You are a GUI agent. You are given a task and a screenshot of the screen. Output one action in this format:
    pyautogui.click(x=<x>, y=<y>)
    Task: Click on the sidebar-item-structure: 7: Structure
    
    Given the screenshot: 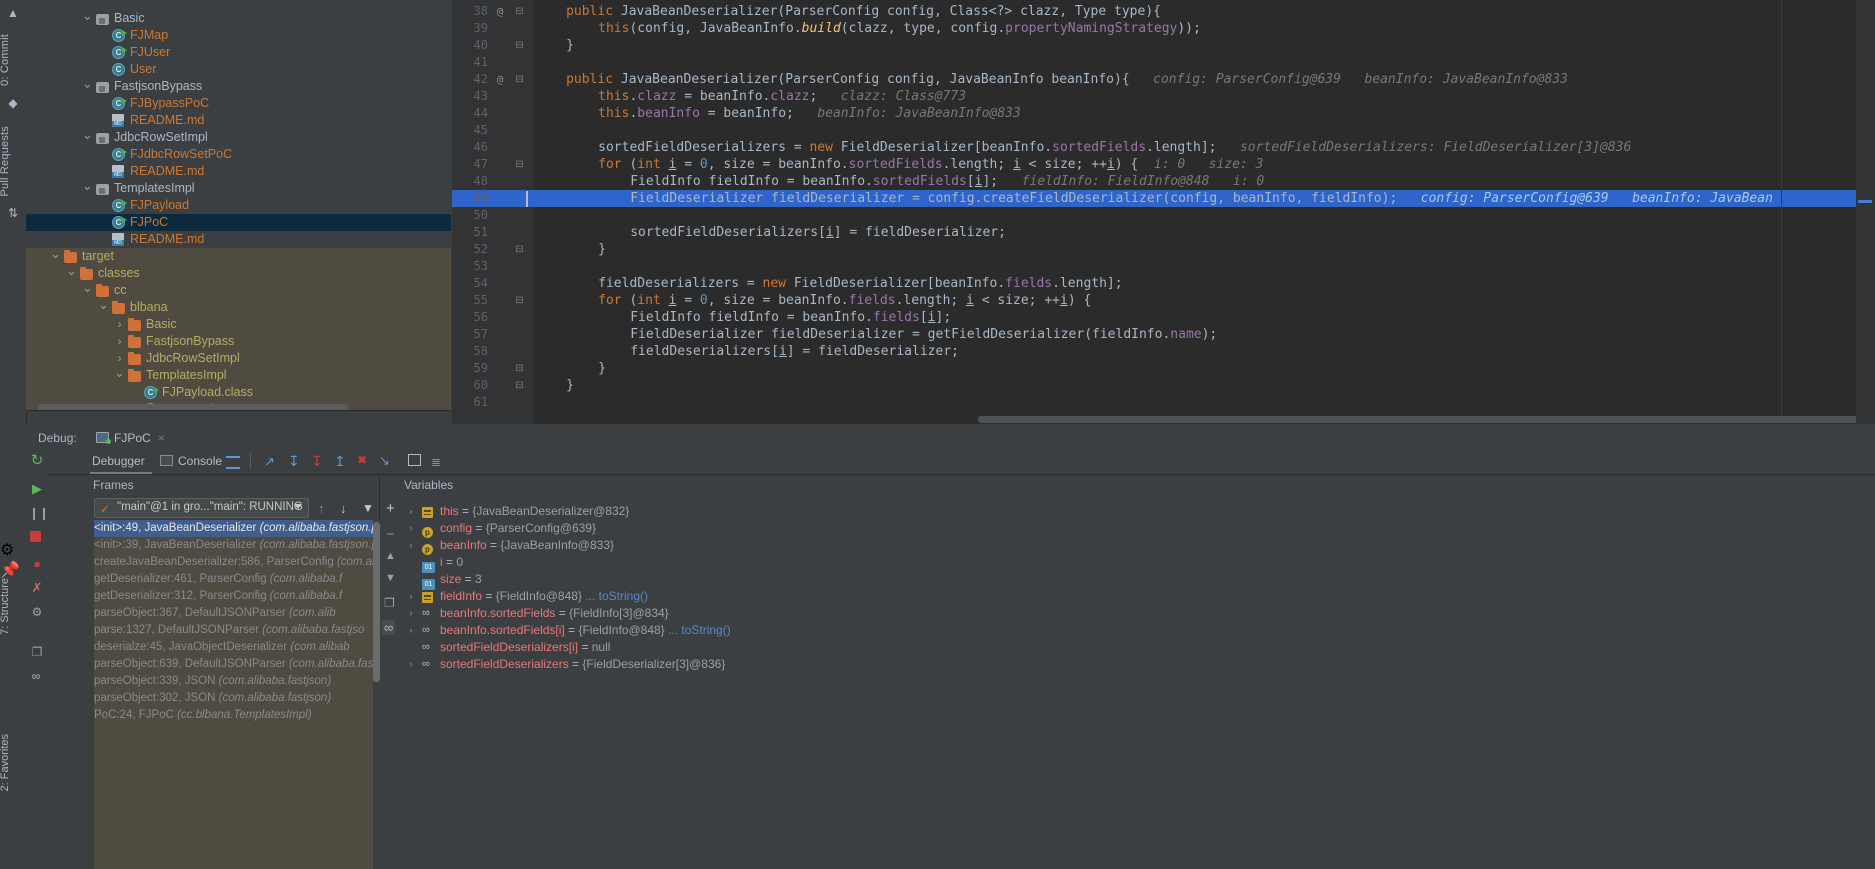 What is the action you would take?
    pyautogui.click(x=5, y=606)
    